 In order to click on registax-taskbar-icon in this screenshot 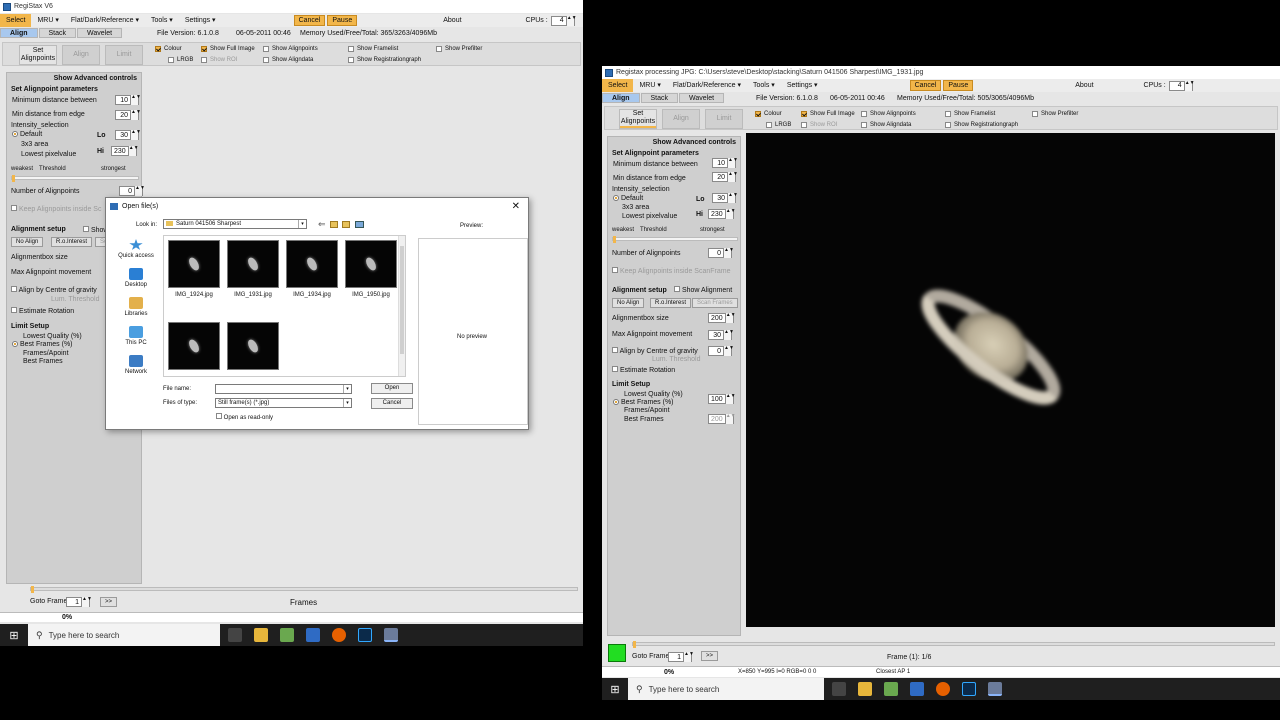, I will do `click(391, 635)`.